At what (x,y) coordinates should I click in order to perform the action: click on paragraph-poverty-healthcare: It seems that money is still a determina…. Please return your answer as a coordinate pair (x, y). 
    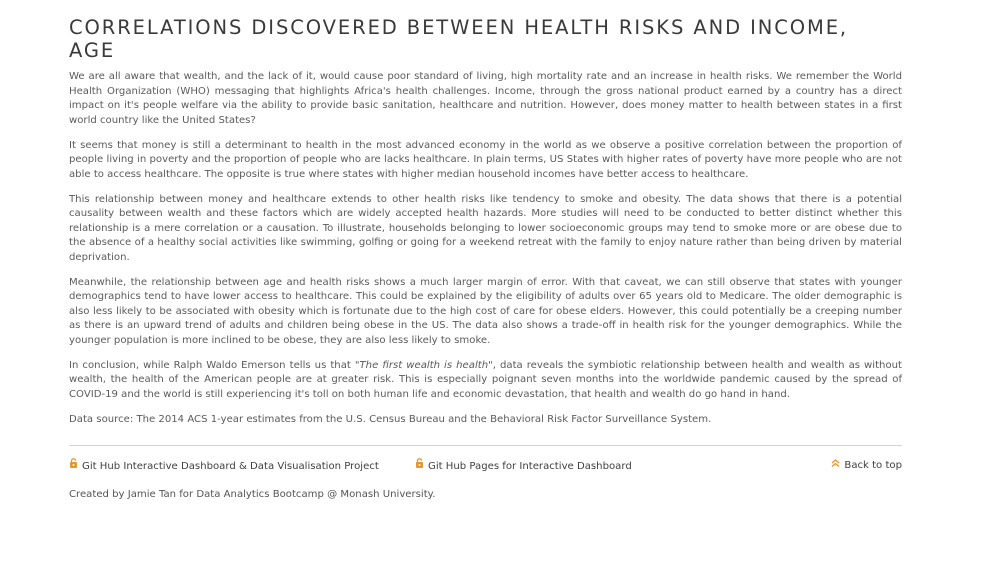
    Looking at the image, I should click on (485, 159).